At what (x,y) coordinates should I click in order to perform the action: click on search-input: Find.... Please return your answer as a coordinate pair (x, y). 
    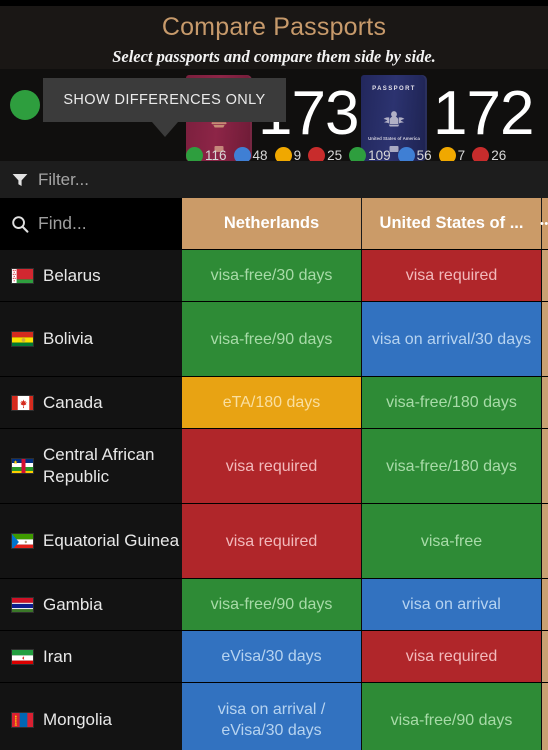
    Looking at the image, I should click on (91, 223).